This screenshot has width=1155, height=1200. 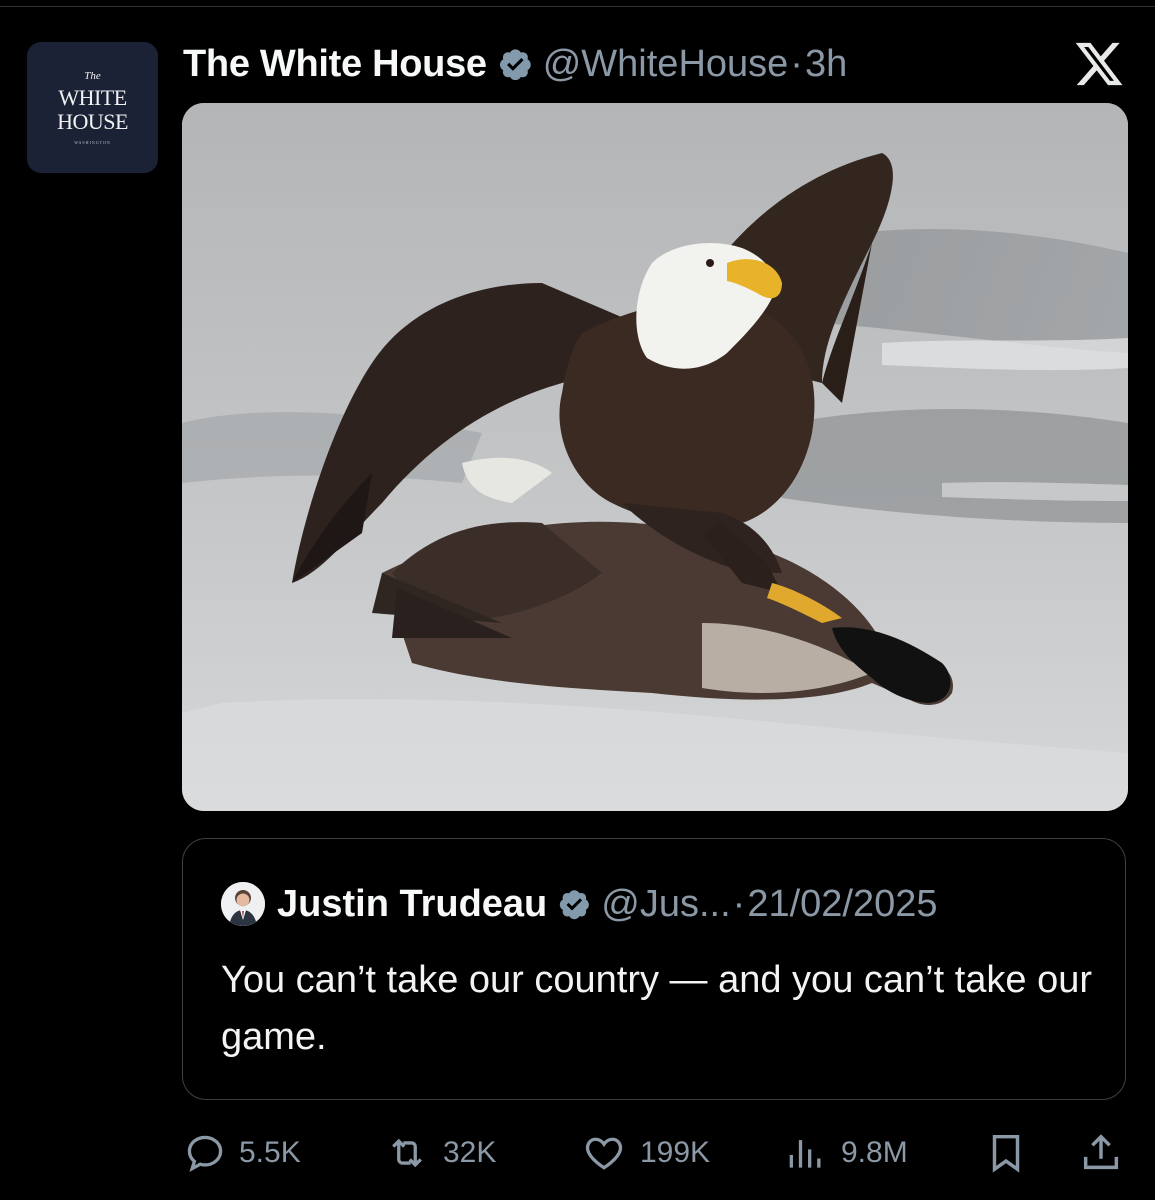 I want to click on author-handle: @WhiteHouse, so click(x=666, y=64).